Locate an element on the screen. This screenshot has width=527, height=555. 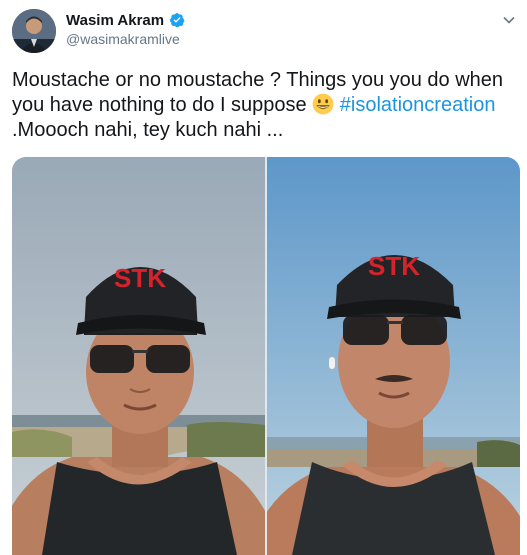
author-display-name: Wasim Akram is located at coordinates (115, 20).